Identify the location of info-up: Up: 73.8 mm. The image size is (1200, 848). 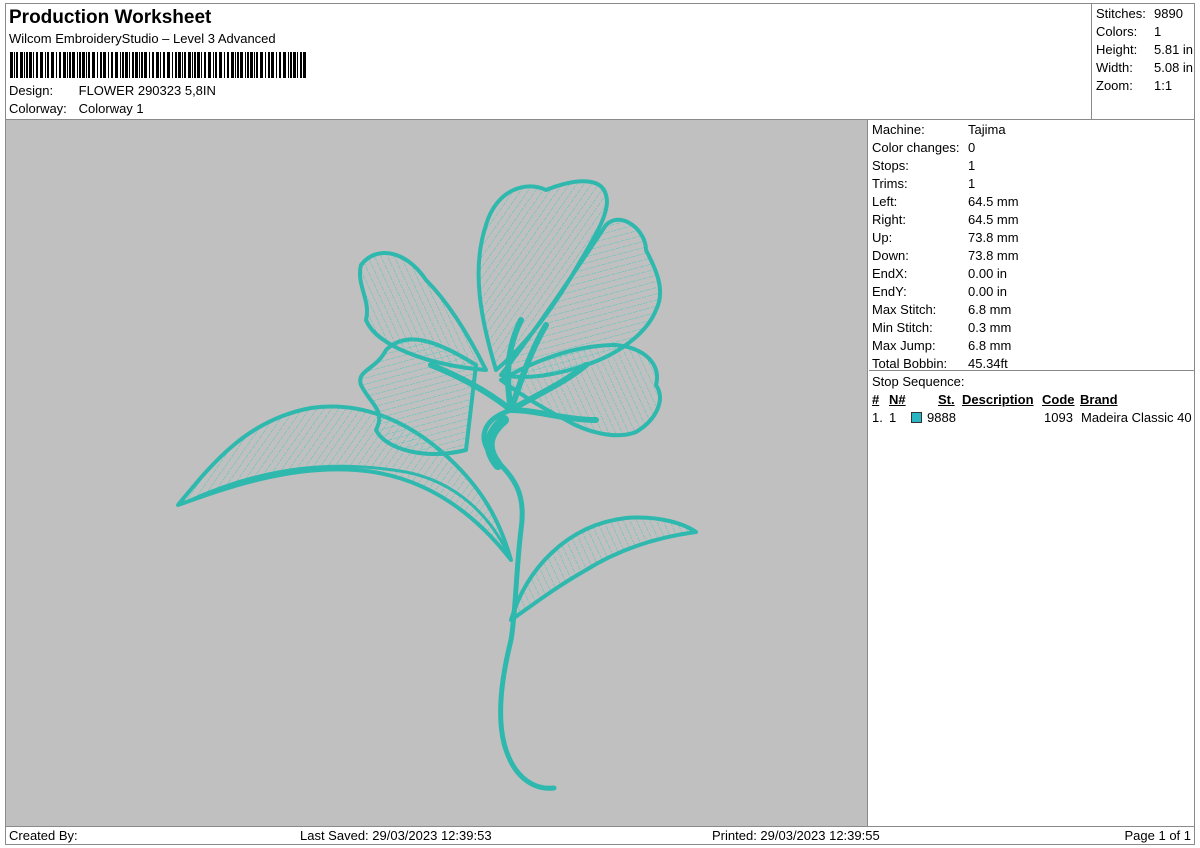
(945, 237).